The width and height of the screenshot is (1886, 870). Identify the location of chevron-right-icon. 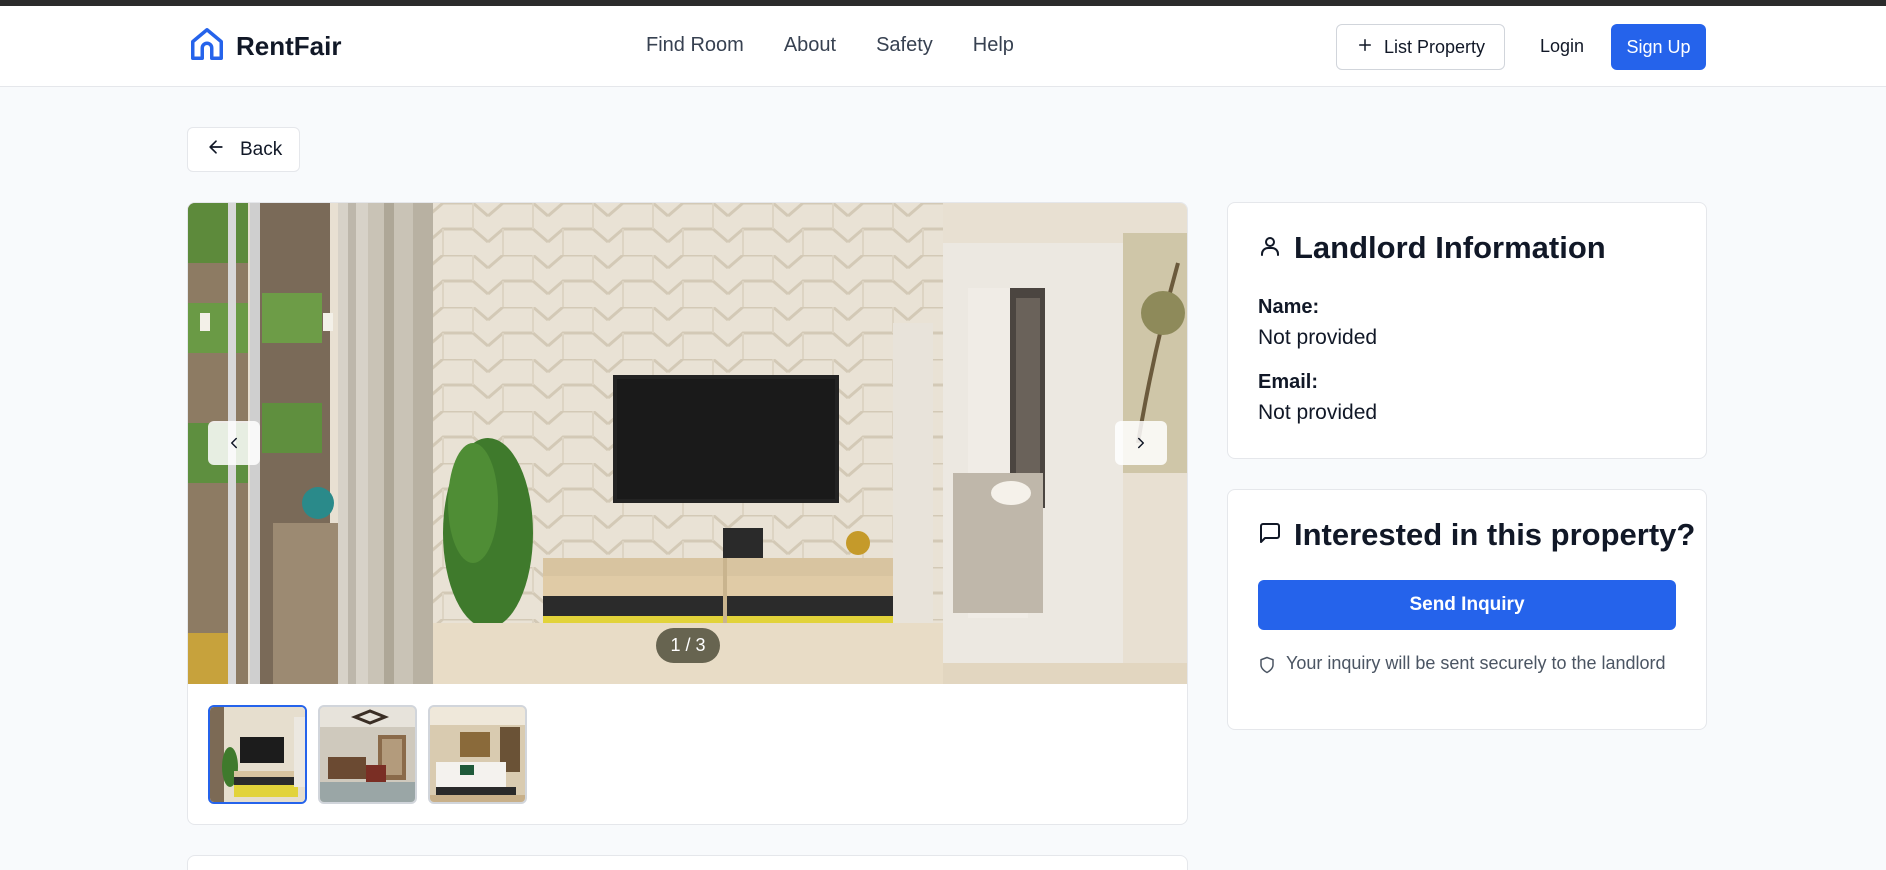
(1141, 443).